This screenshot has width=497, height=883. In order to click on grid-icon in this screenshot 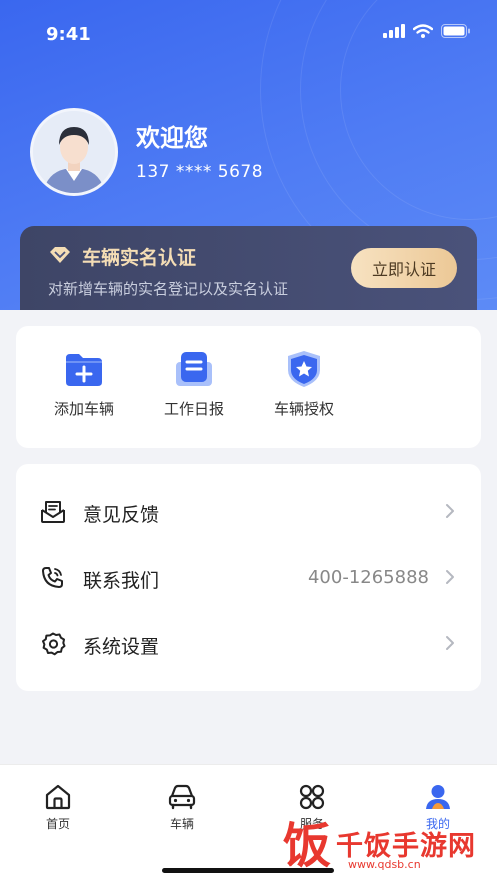, I will do `click(312, 797)`.